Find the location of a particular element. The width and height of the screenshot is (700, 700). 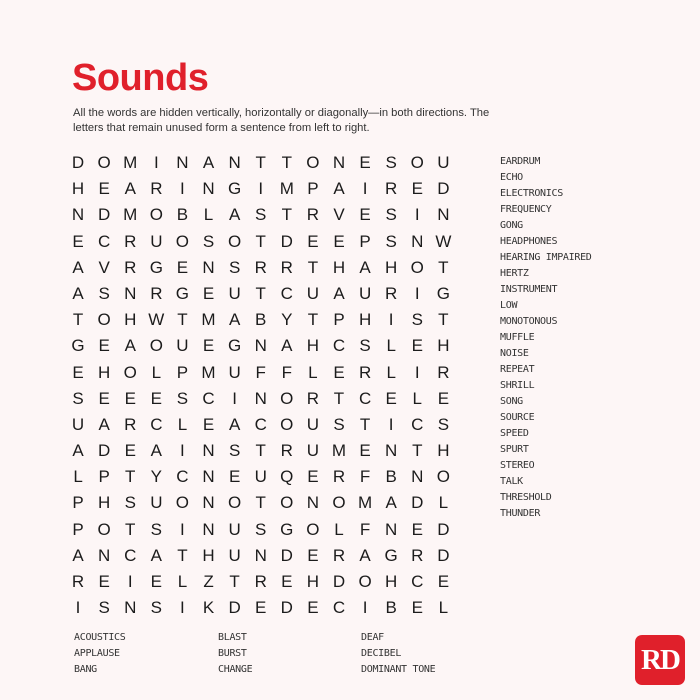

grid-letter: K is located at coordinates (208, 608).